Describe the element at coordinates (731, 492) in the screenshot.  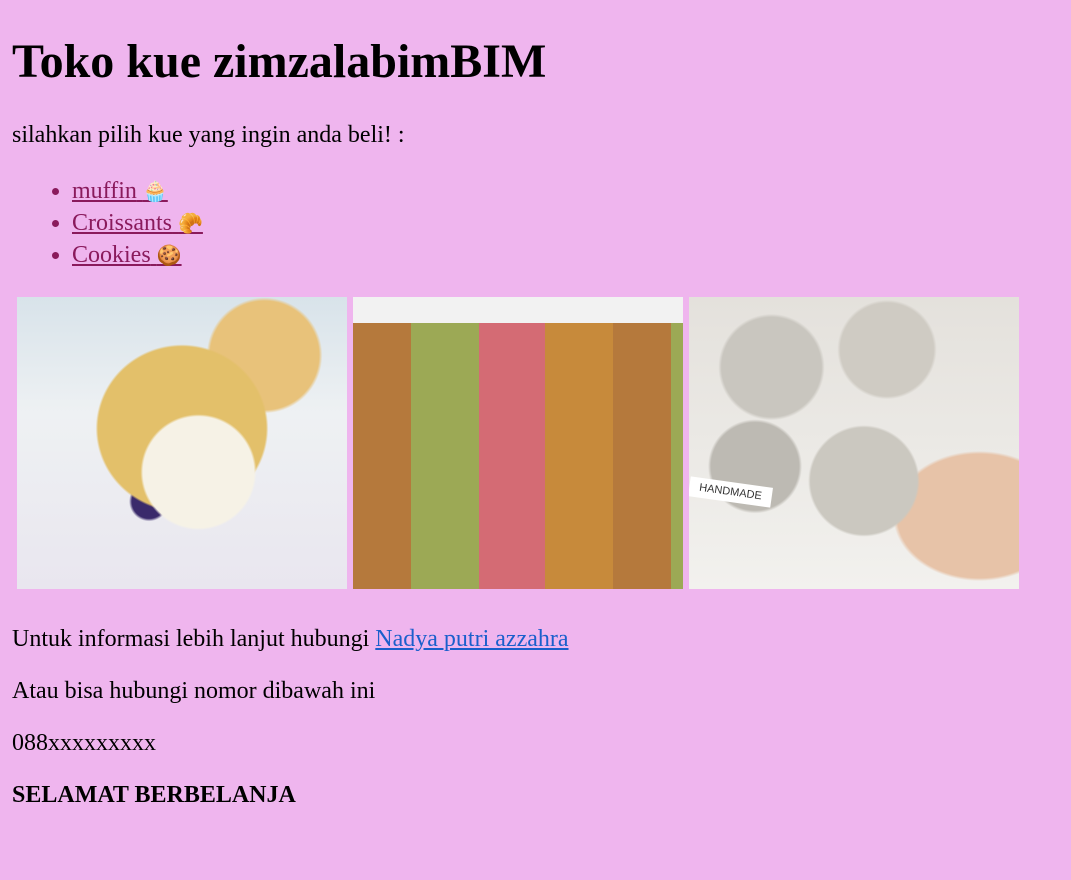
I see `cookie-box-label: HANDMADE` at that location.